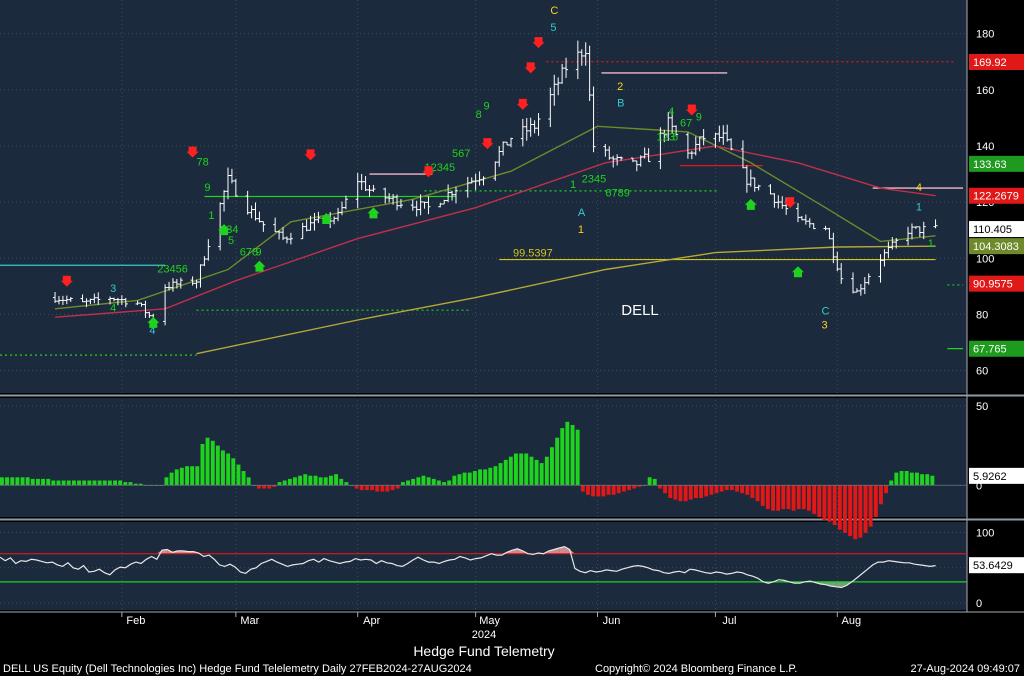 The image size is (1024, 676). What do you see at coordinates (135, 621) in the screenshot?
I see `month-label: Feb` at bounding box center [135, 621].